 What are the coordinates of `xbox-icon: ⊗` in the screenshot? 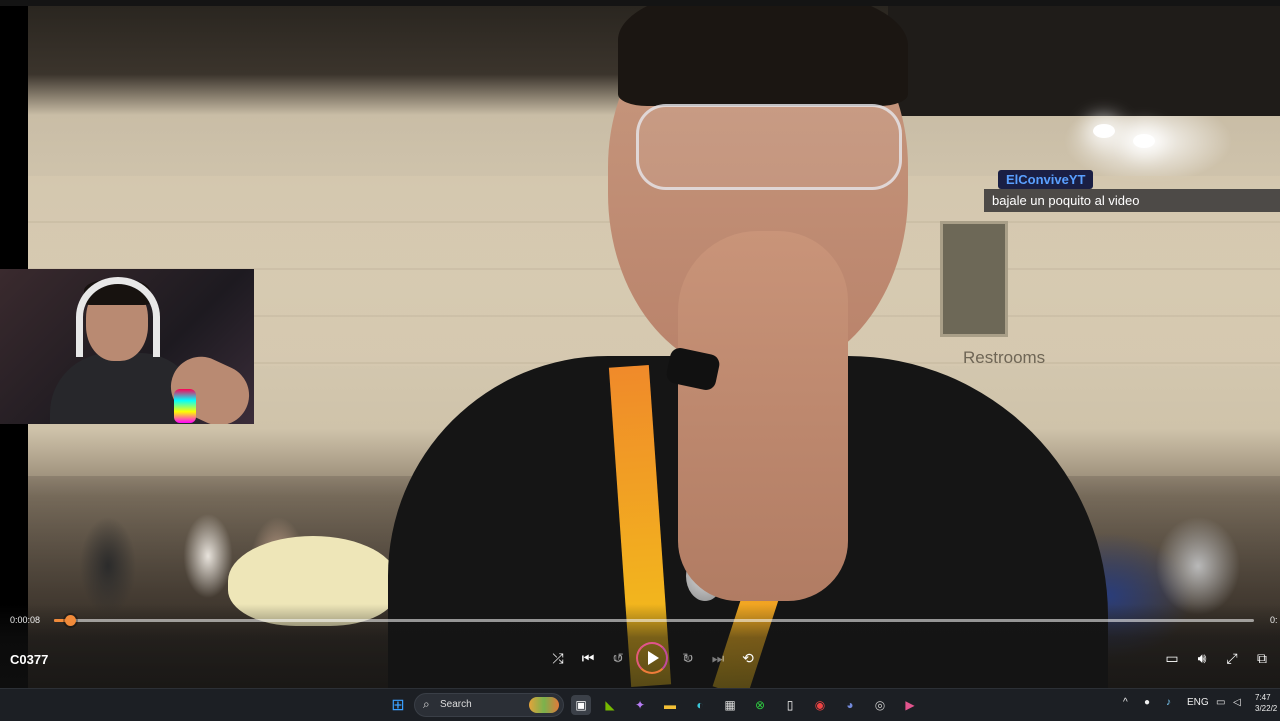 It's located at (760, 705).